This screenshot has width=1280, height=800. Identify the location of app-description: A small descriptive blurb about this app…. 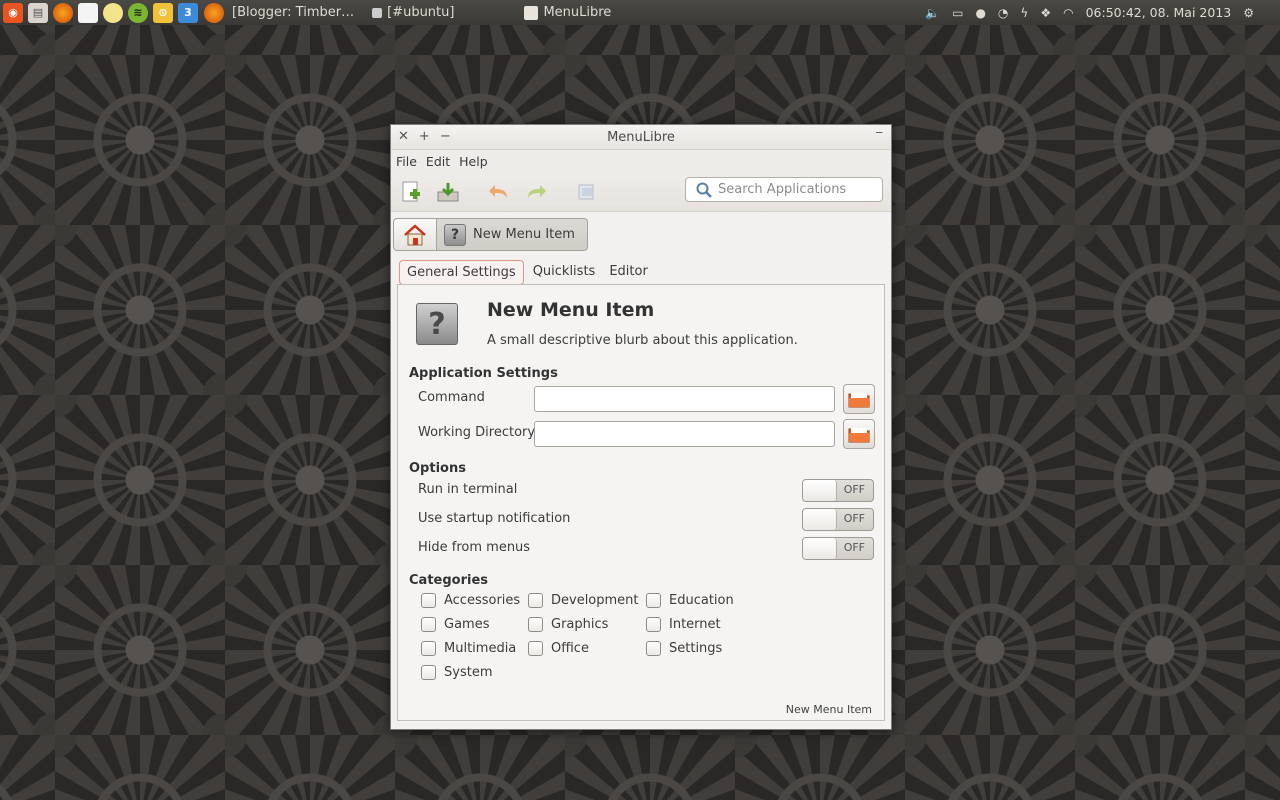
(642, 340).